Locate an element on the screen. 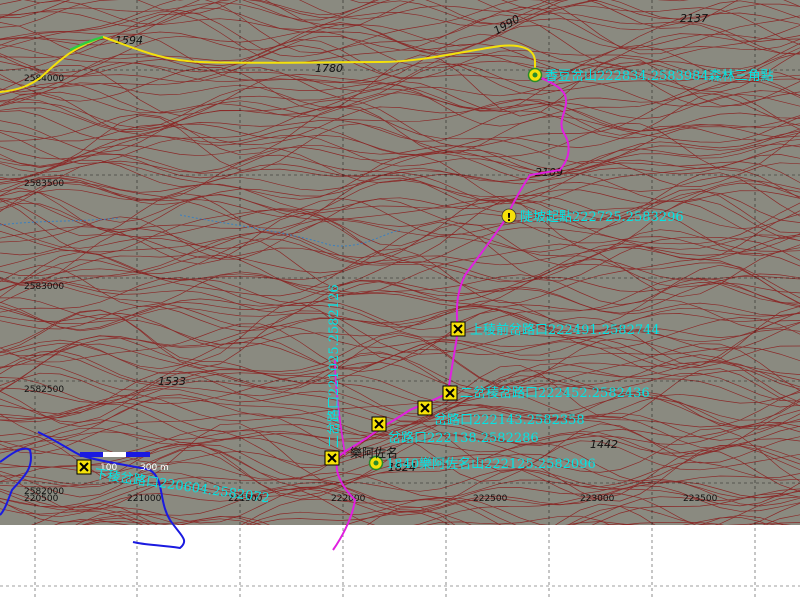 This screenshot has height=600, width=800. waypoint-summit-leazuoming: 1840樂阿佐名山222125.2582096 is located at coordinates (482, 463).